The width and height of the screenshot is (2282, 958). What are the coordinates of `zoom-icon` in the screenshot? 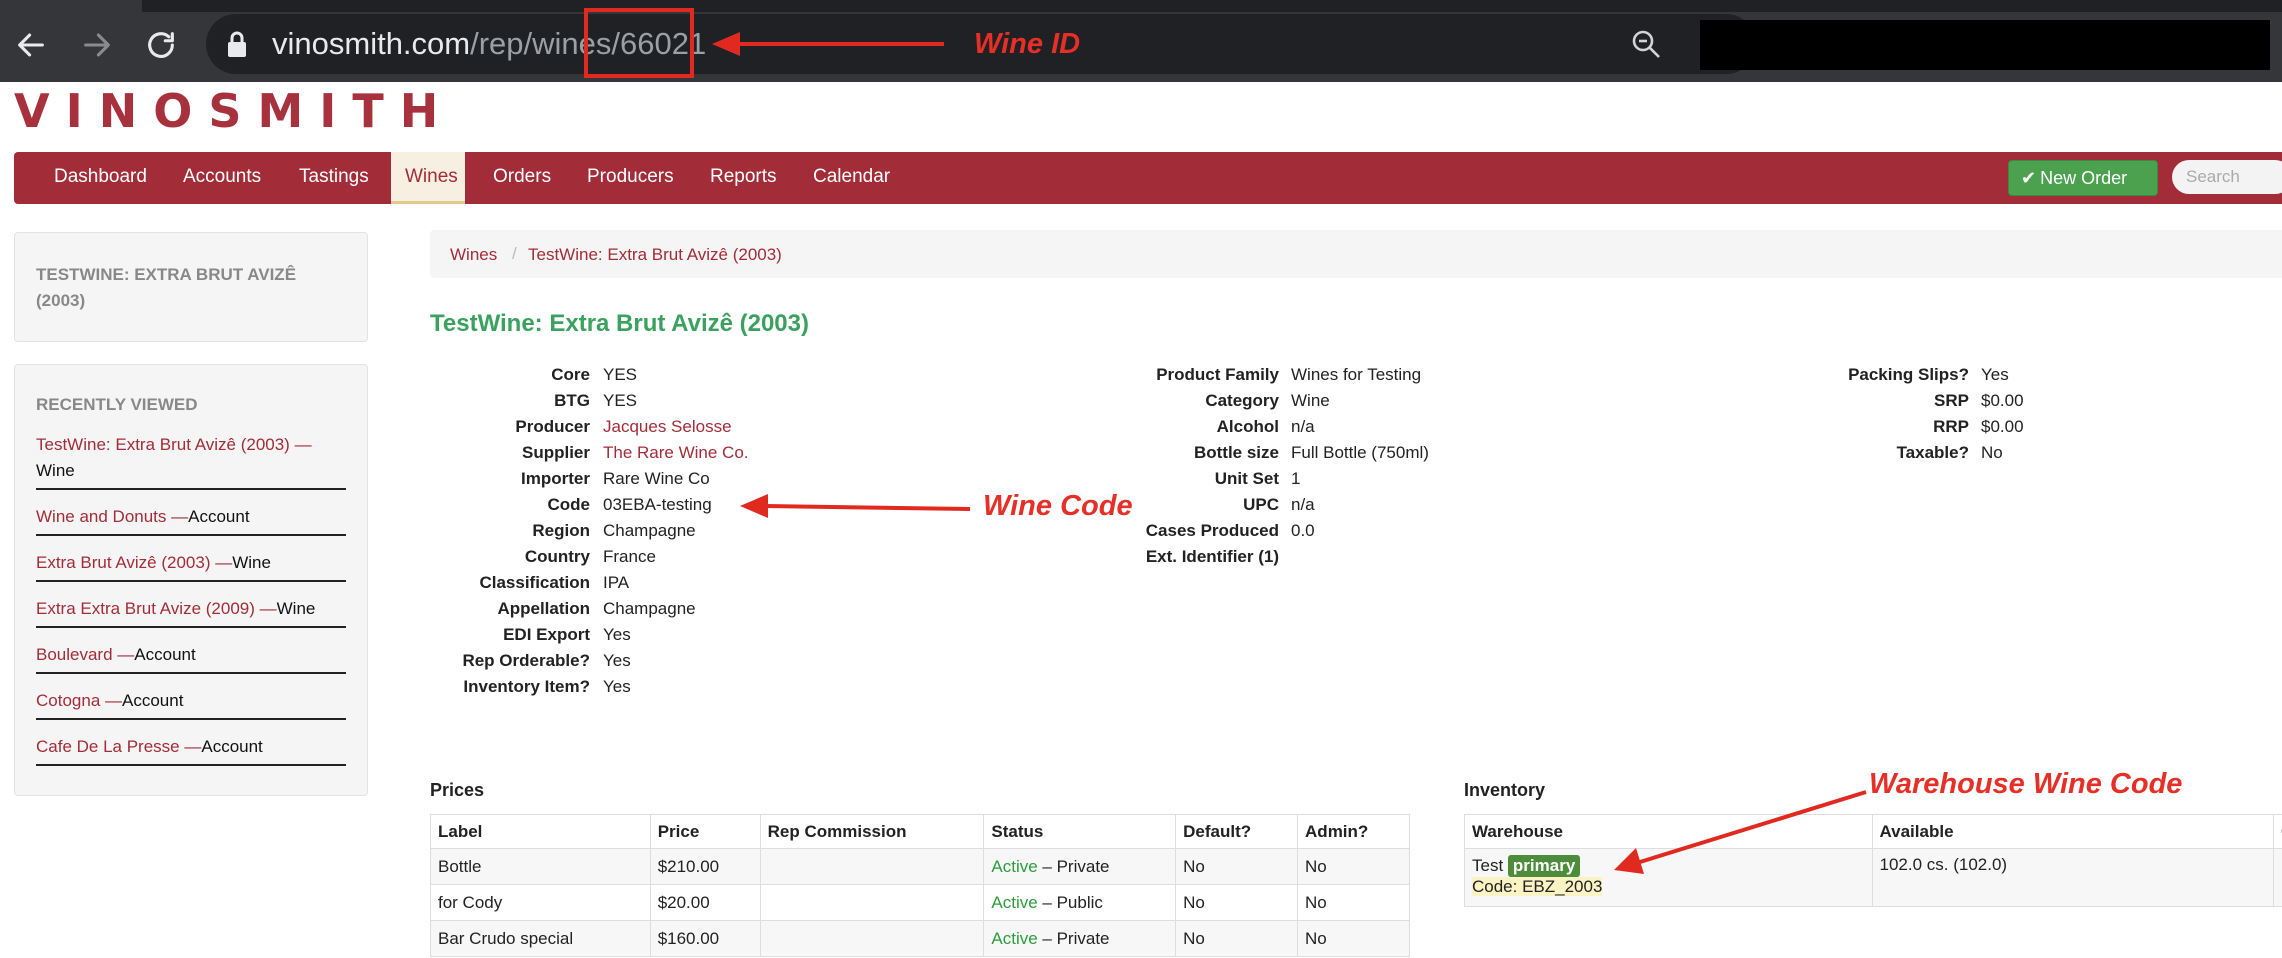 It's located at (1646, 44).